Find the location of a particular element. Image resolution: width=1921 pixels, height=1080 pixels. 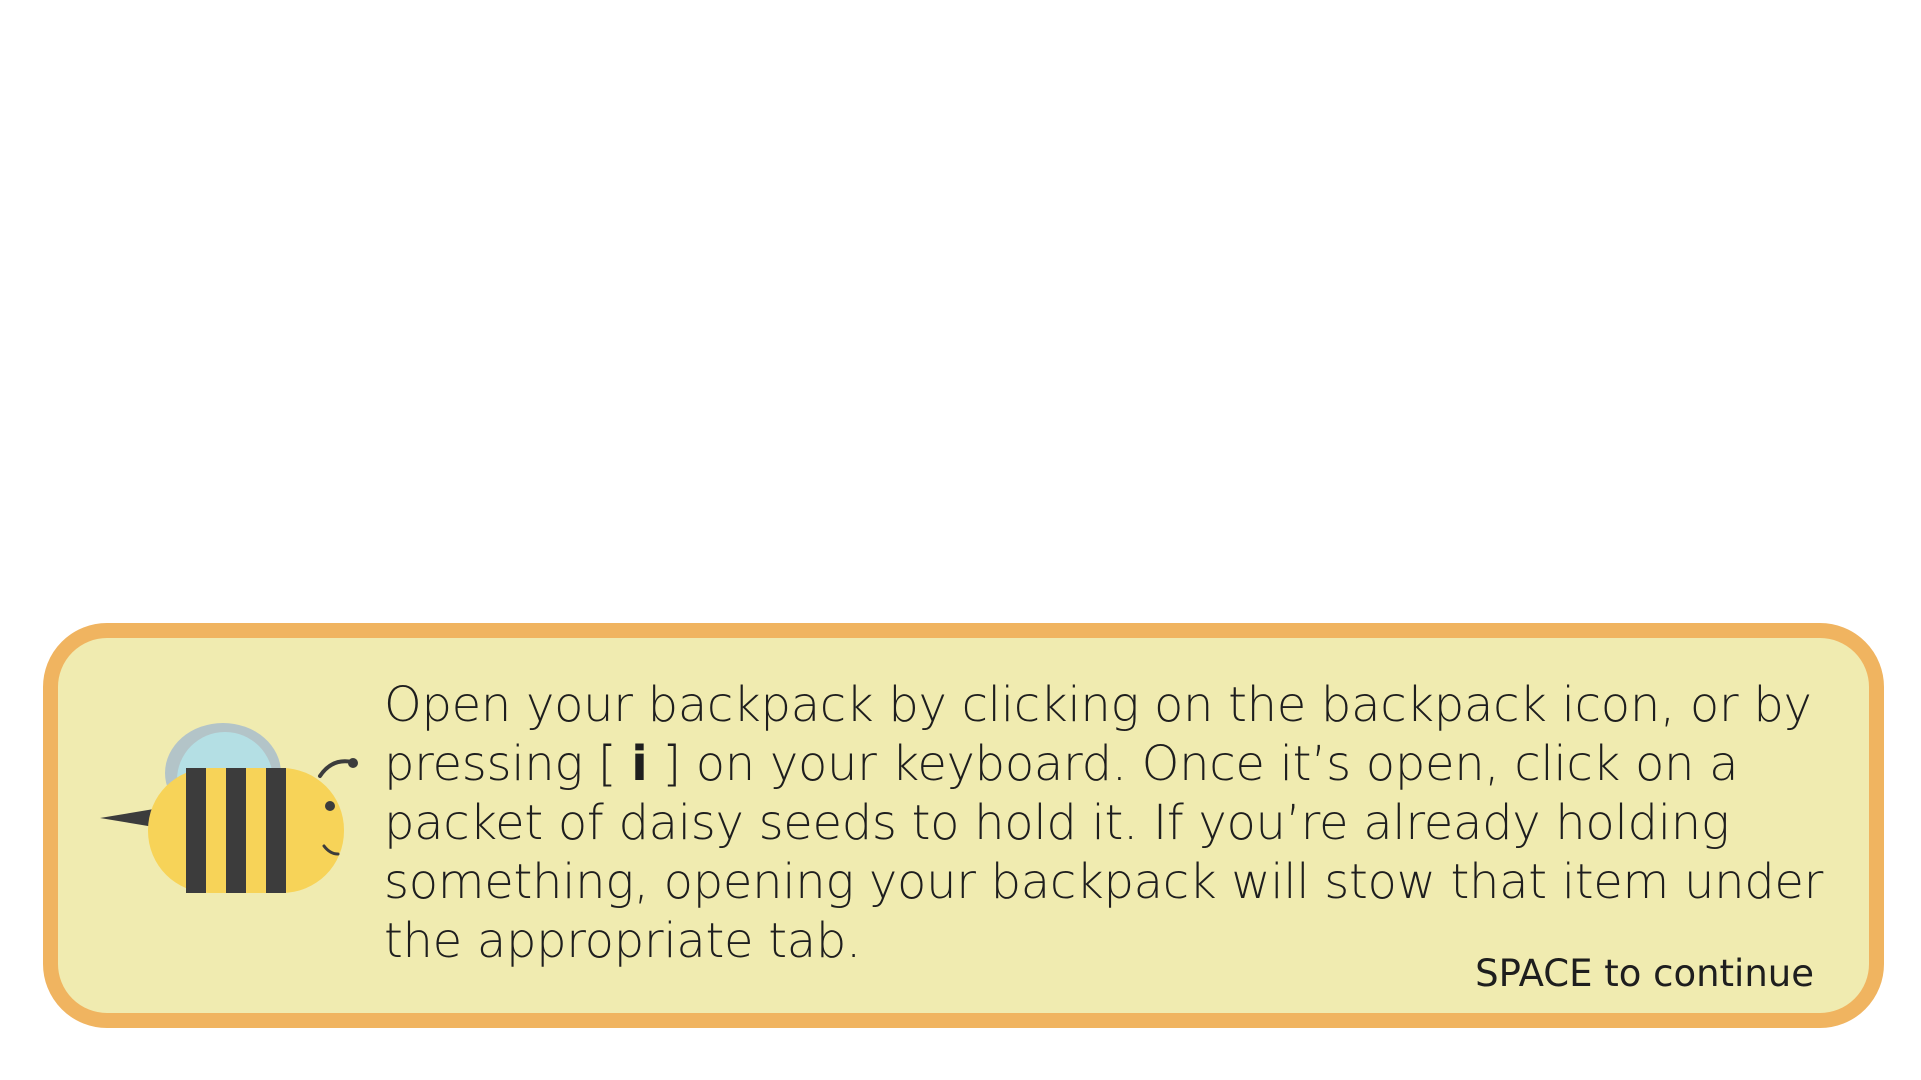

keyboard-key-hint: i is located at coordinates (639, 764).